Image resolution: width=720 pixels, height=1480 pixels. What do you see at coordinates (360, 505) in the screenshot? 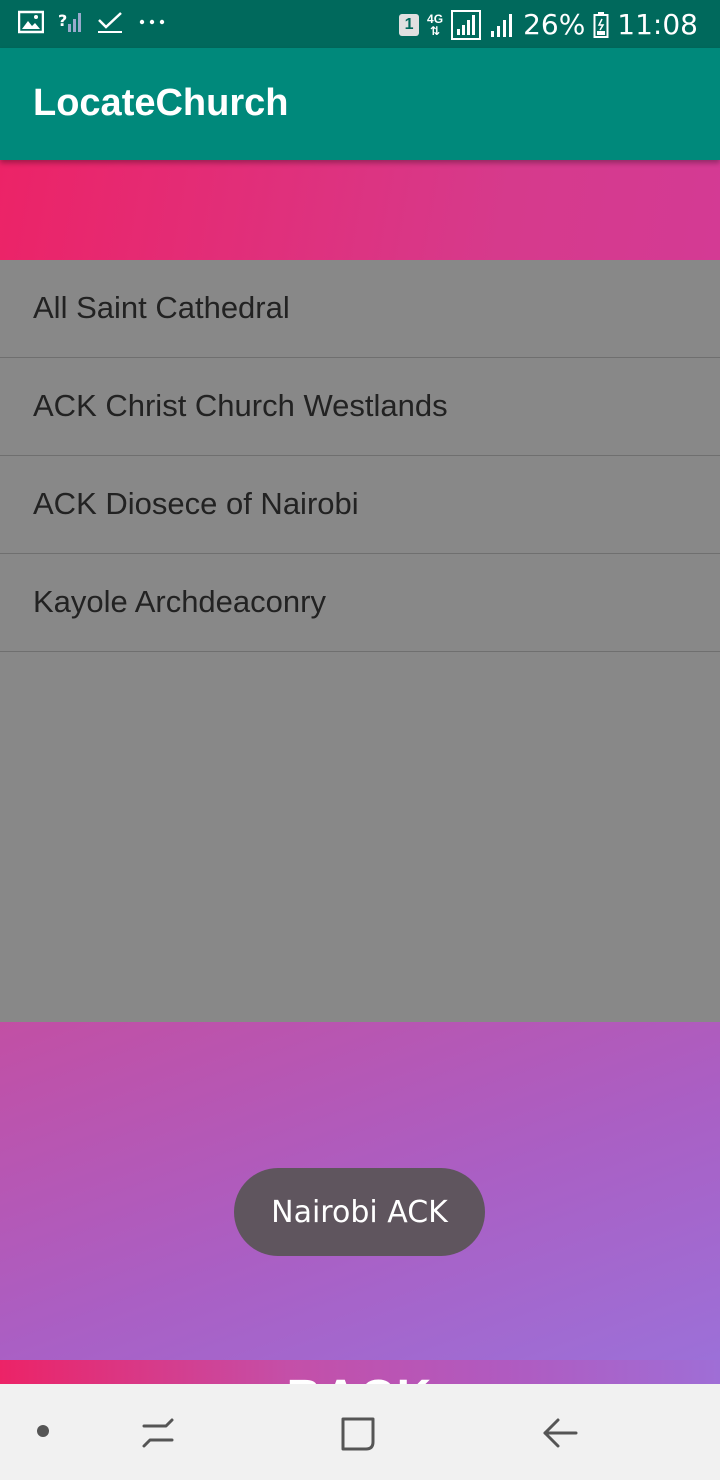
I see `list-item: ACK Diosece of Nairobi` at bounding box center [360, 505].